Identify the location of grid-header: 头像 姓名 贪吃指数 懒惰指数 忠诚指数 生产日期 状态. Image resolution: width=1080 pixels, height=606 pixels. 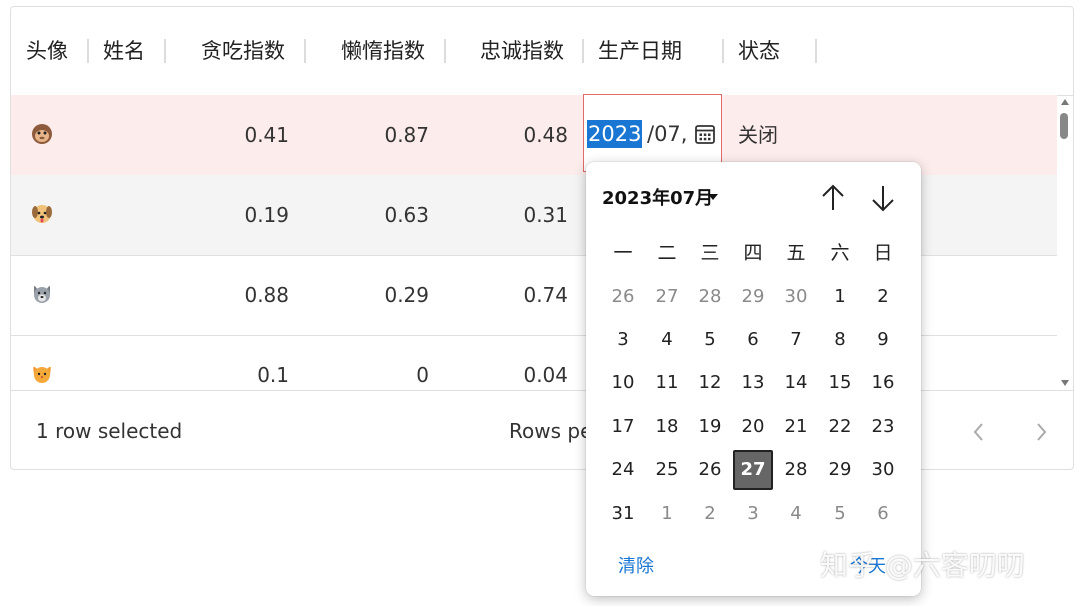
(542, 51).